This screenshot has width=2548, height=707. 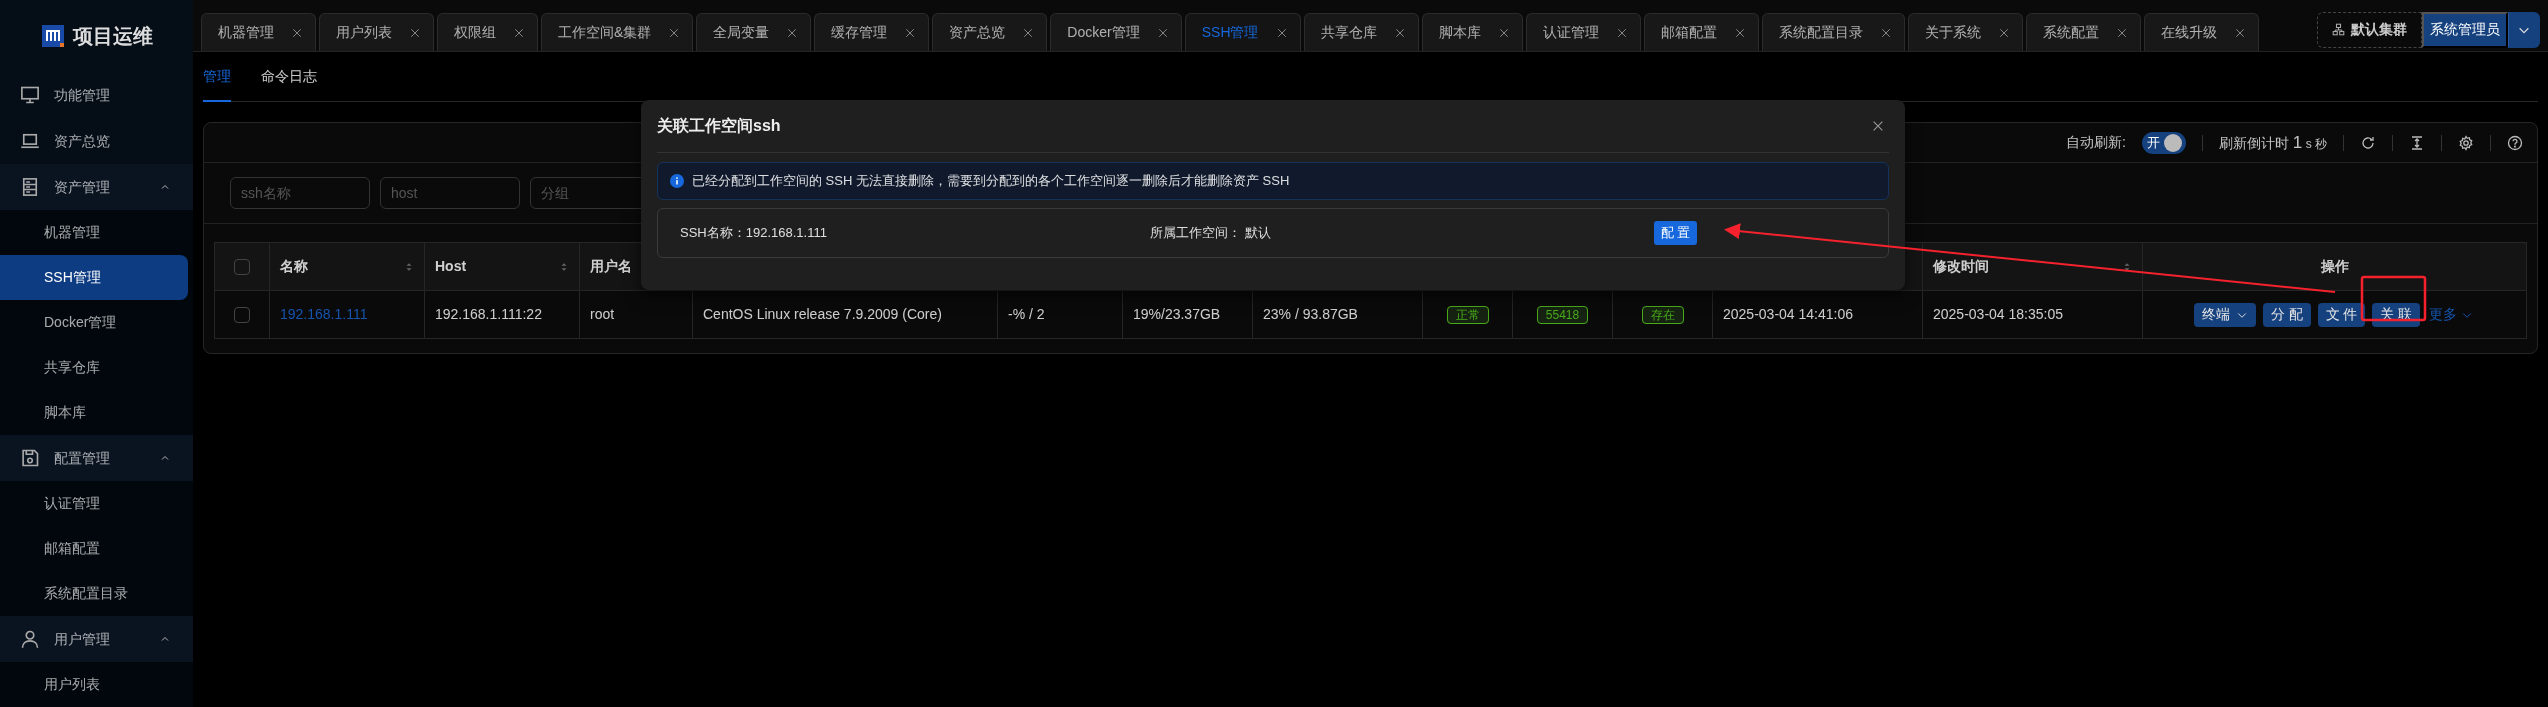 What do you see at coordinates (1472, 32) in the screenshot?
I see `tab: 脚本库` at bounding box center [1472, 32].